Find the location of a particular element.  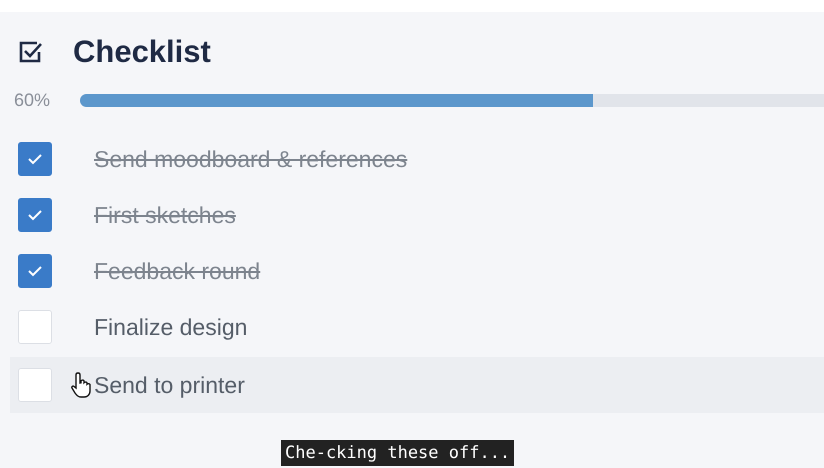

checklist-icon is located at coordinates (30, 52).